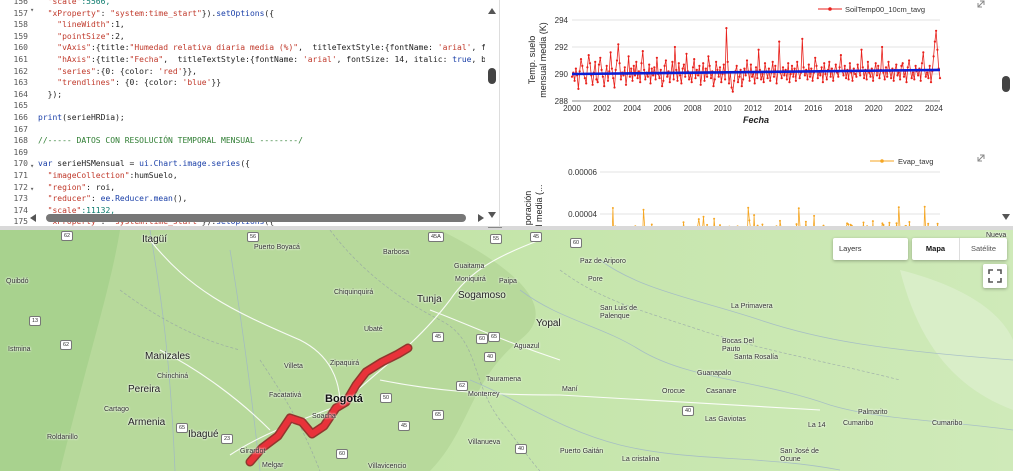 The height and width of the screenshot is (471, 1013). What do you see at coordinates (261, 4) in the screenshot?
I see `code-line: "scale":5566,` at bounding box center [261, 4].